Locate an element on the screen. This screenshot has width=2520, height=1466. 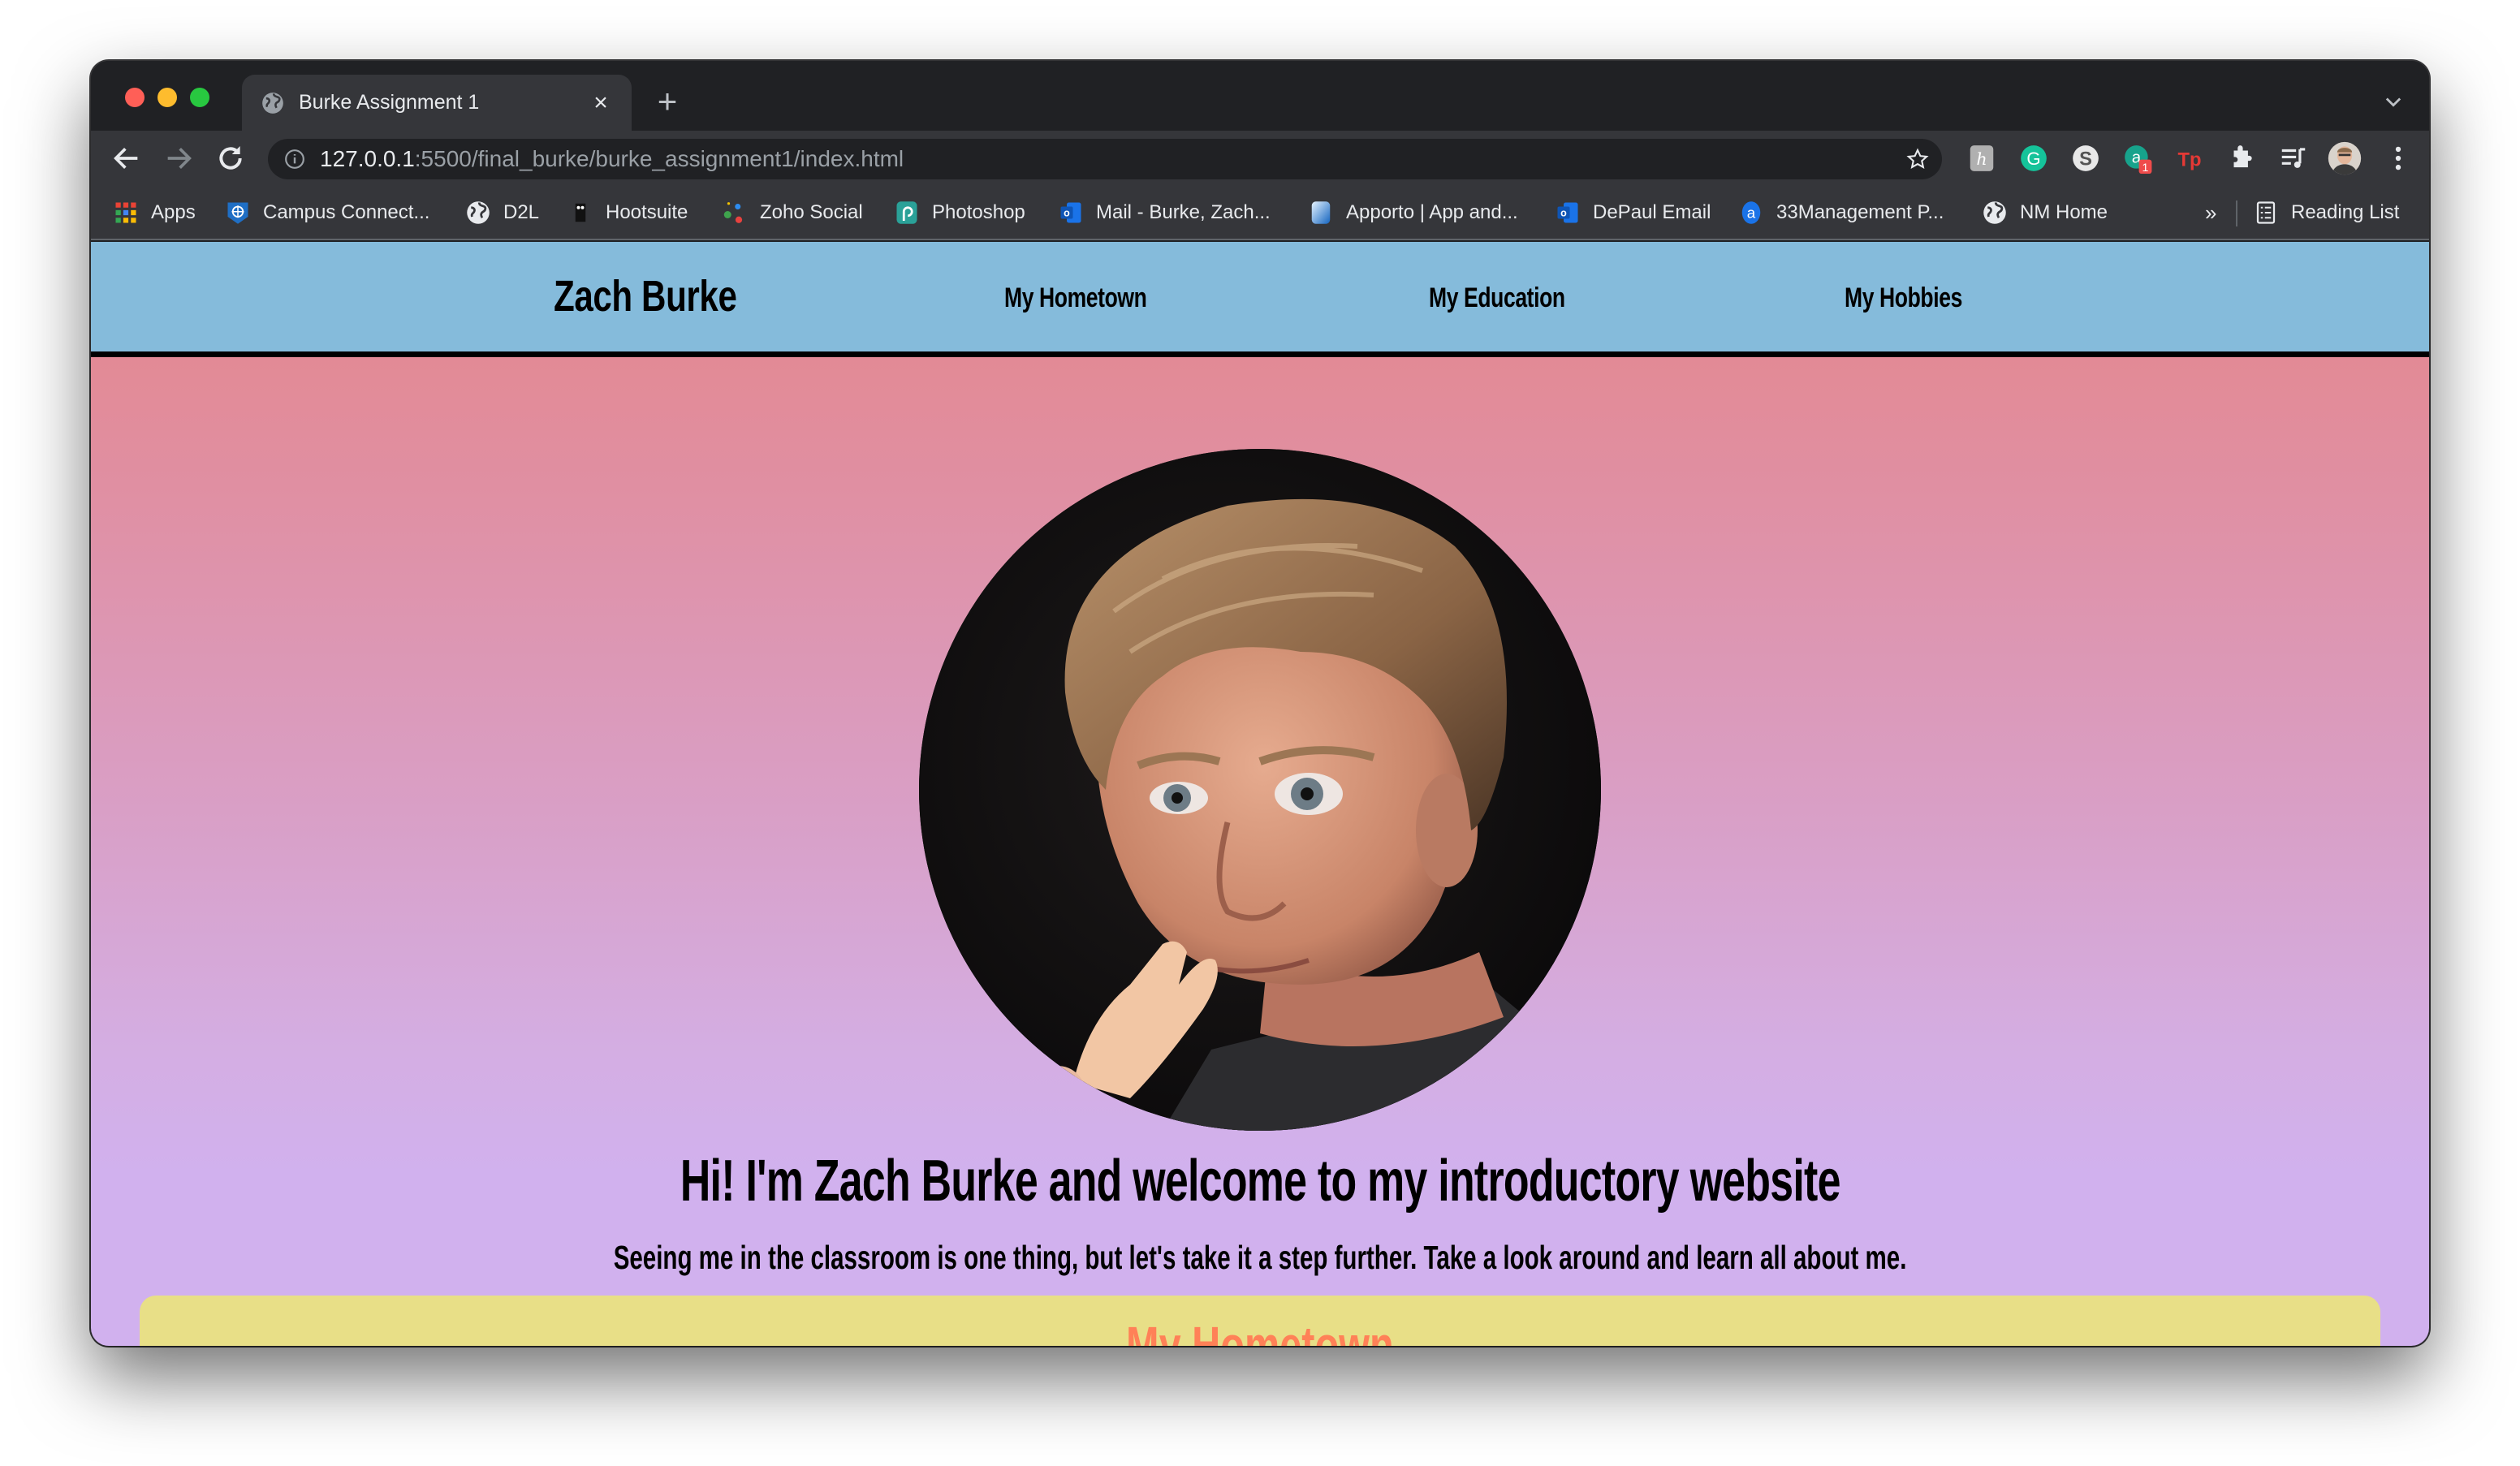
bookmarks-overflow-button: » is located at coordinates (2210, 212).